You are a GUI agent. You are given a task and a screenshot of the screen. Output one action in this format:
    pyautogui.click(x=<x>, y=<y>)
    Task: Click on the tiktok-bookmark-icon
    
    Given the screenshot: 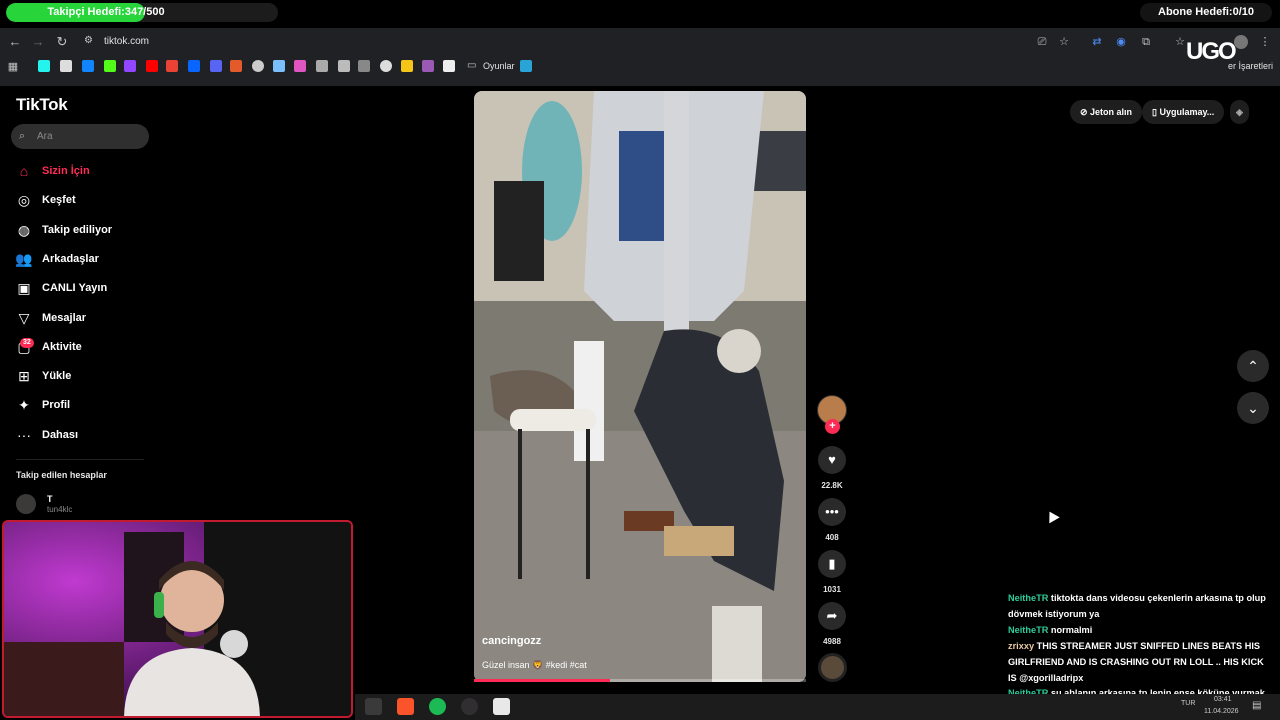 What is the action you would take?
    pyautogui.click(x=44, y=66)
    